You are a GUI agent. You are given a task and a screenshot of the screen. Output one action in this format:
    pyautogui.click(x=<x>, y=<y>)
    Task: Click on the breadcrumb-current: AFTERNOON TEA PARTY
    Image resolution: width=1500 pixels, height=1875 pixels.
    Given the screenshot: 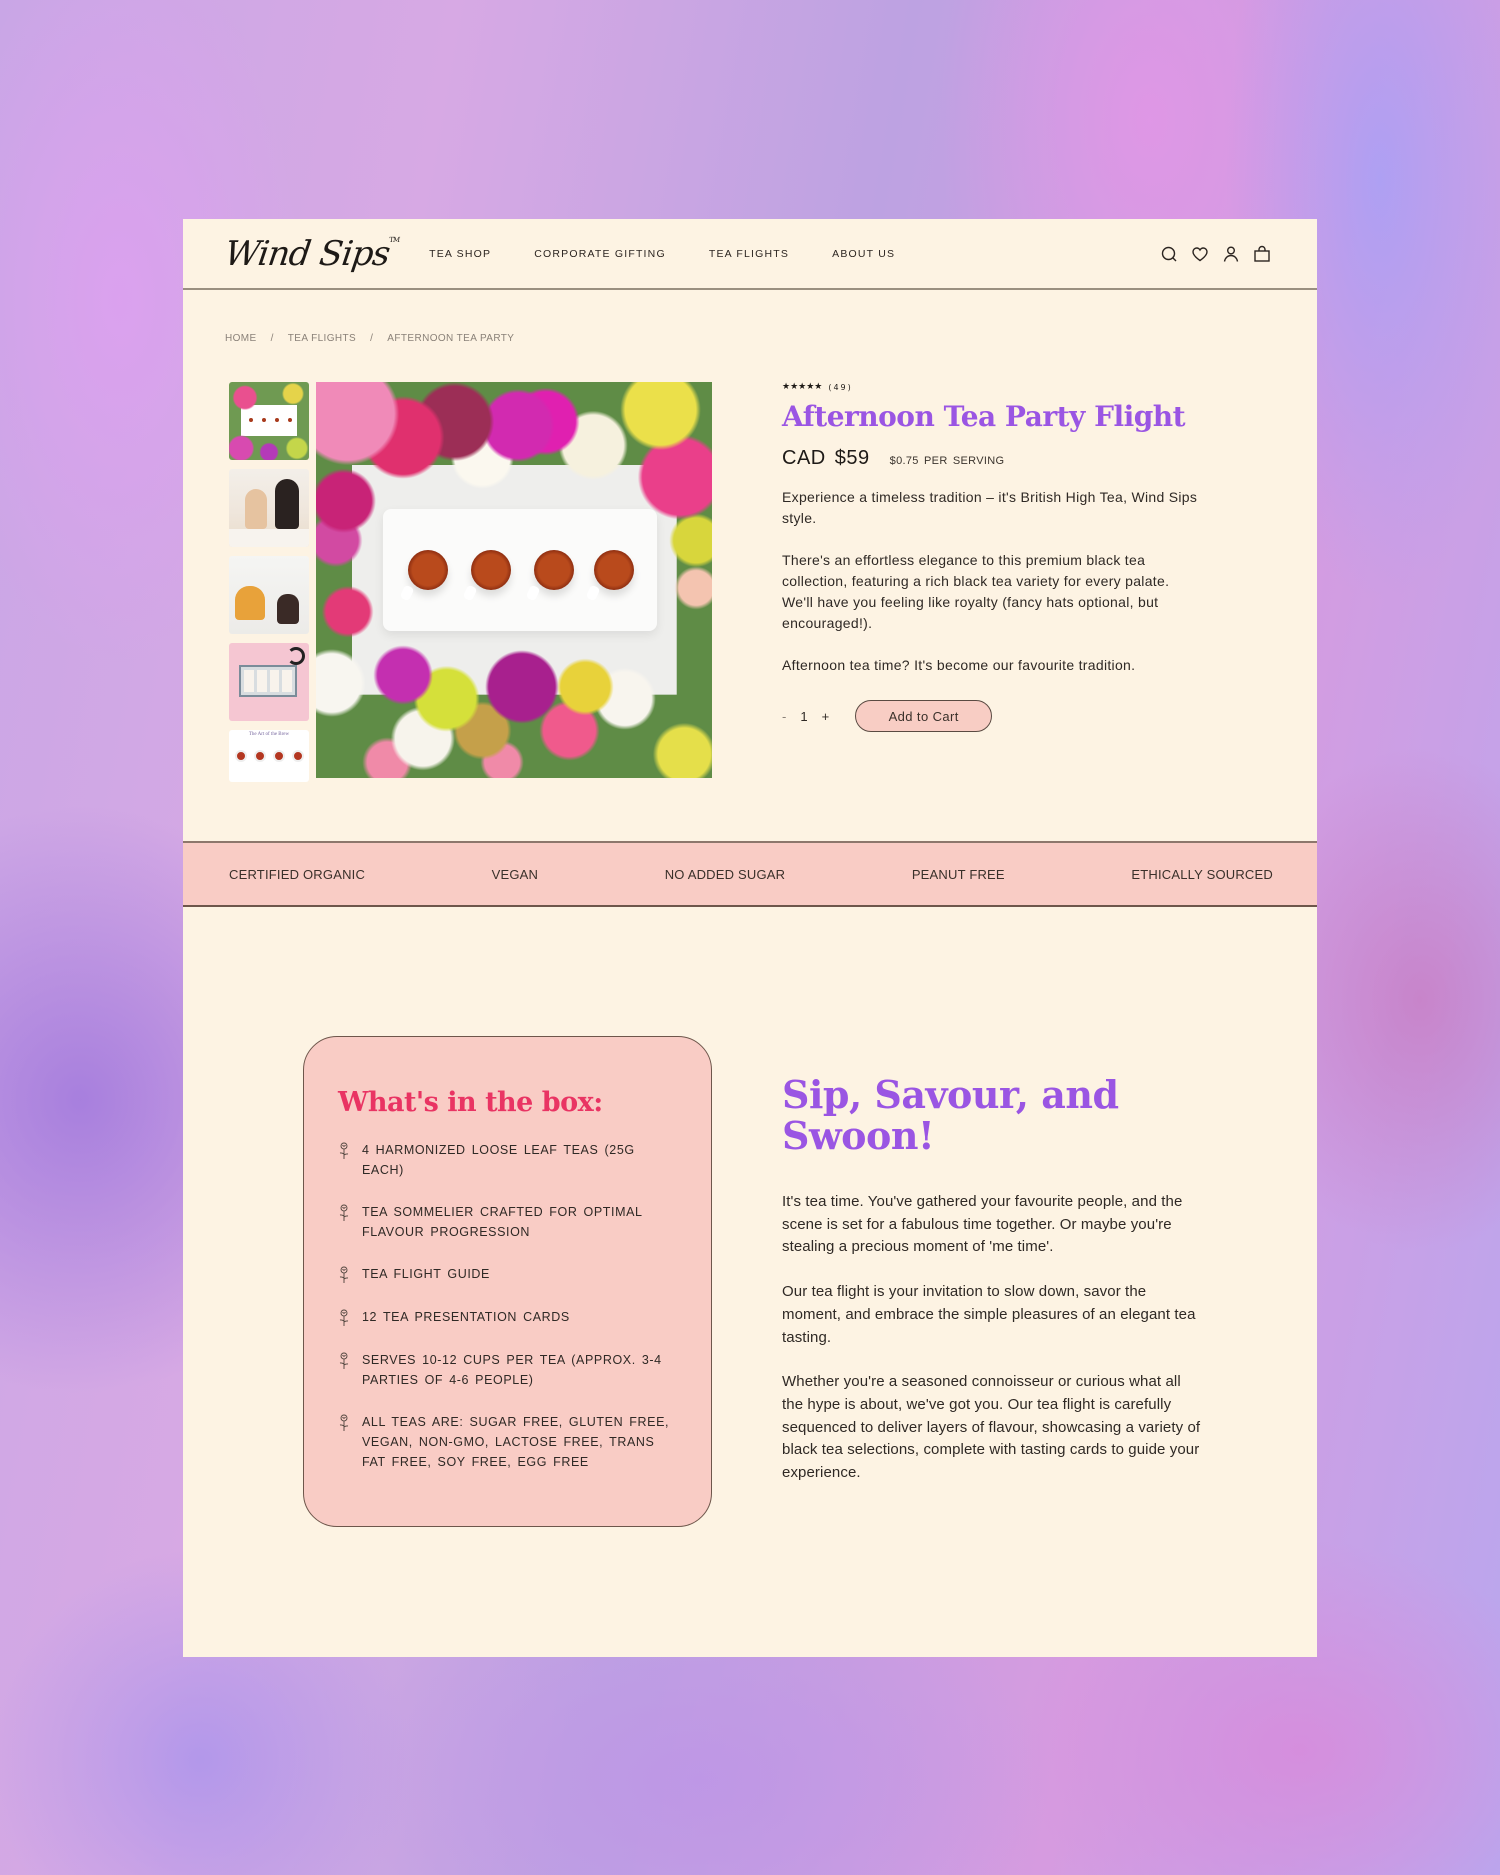 What is the action you would take?
    pyautogui.click(x=451, y=338)
    